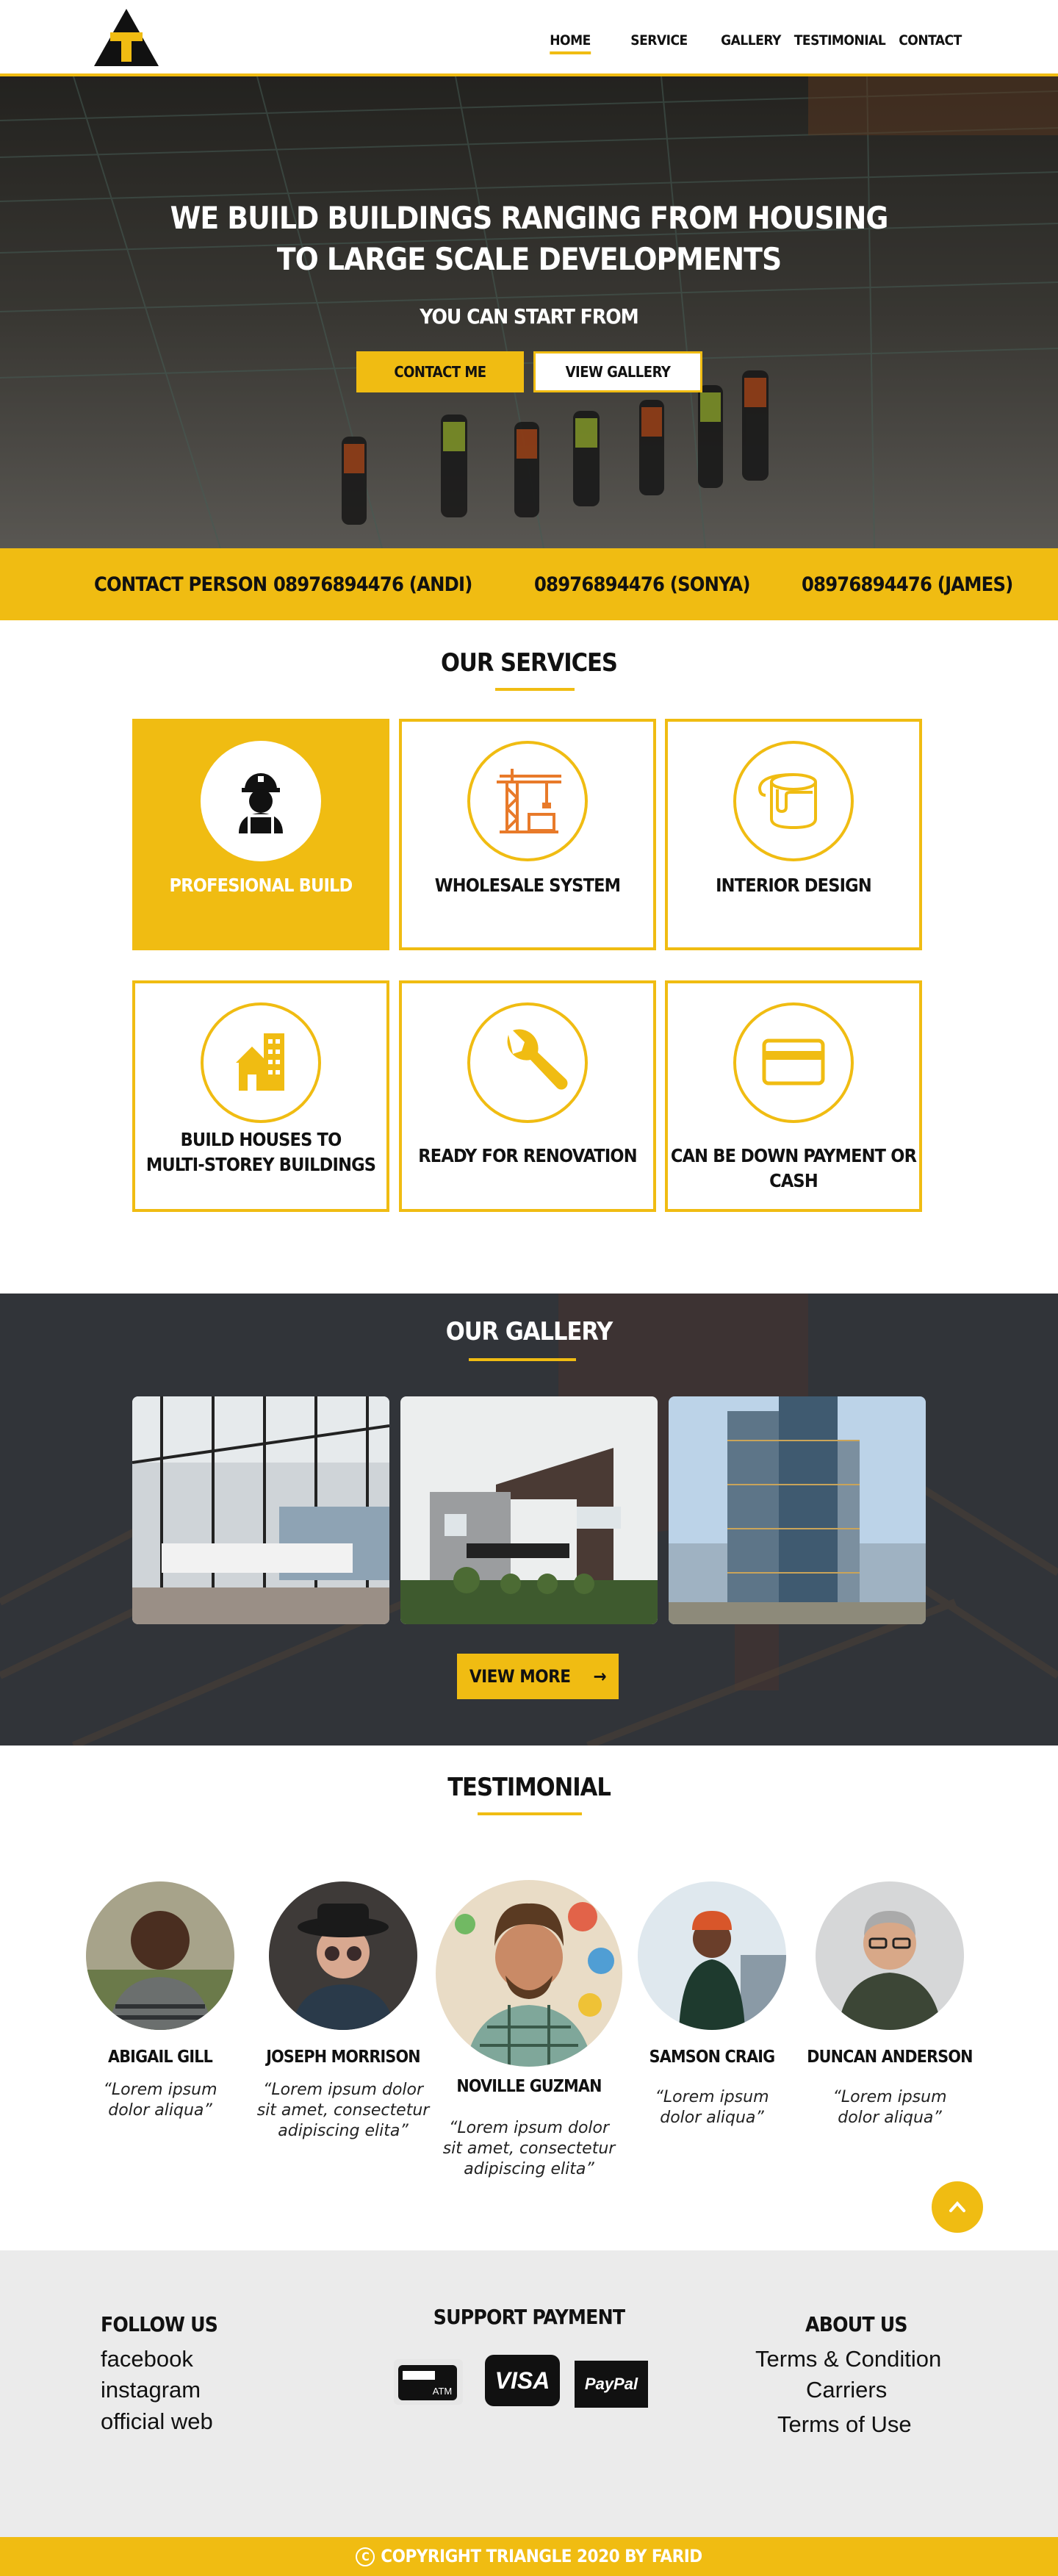 The height and width of the screenshot is (2576, 1058). I want to click on contact-phone-sonya: 08976894476 (SONYA), so click(642, 584).